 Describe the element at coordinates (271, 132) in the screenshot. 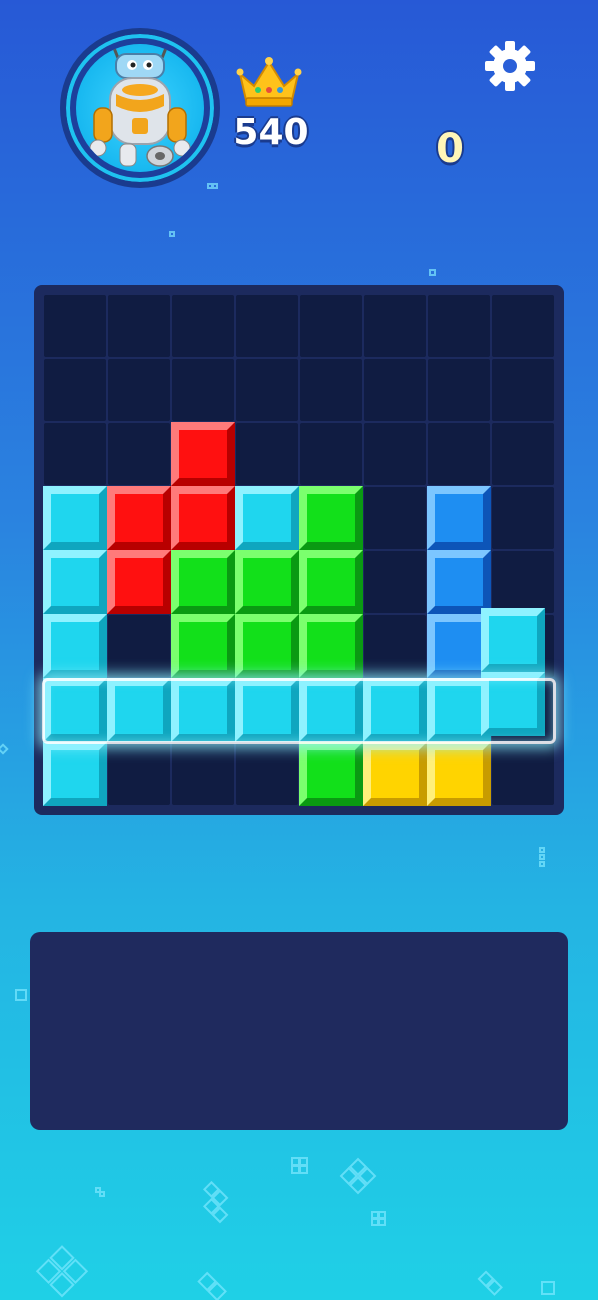

I see `best-score: 540` at that location.